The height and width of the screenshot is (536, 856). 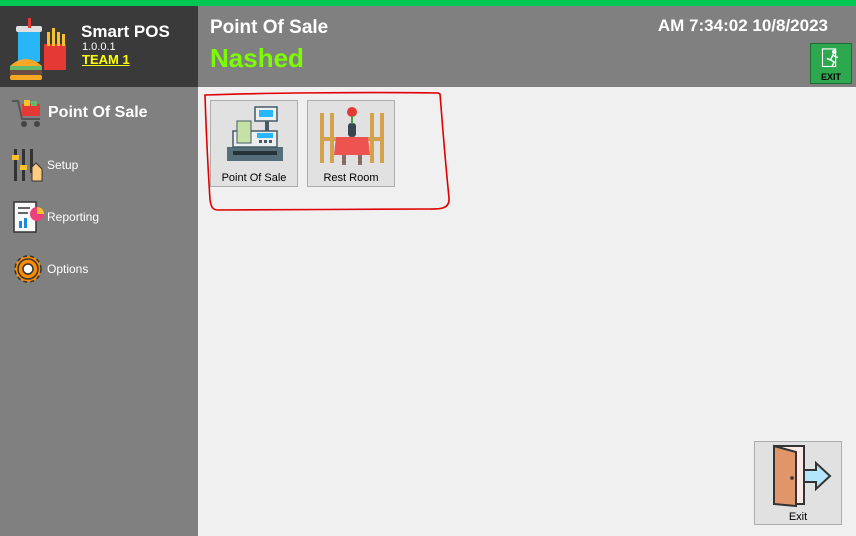 I want to click on sliders-icon, so click(x=27, y=165).